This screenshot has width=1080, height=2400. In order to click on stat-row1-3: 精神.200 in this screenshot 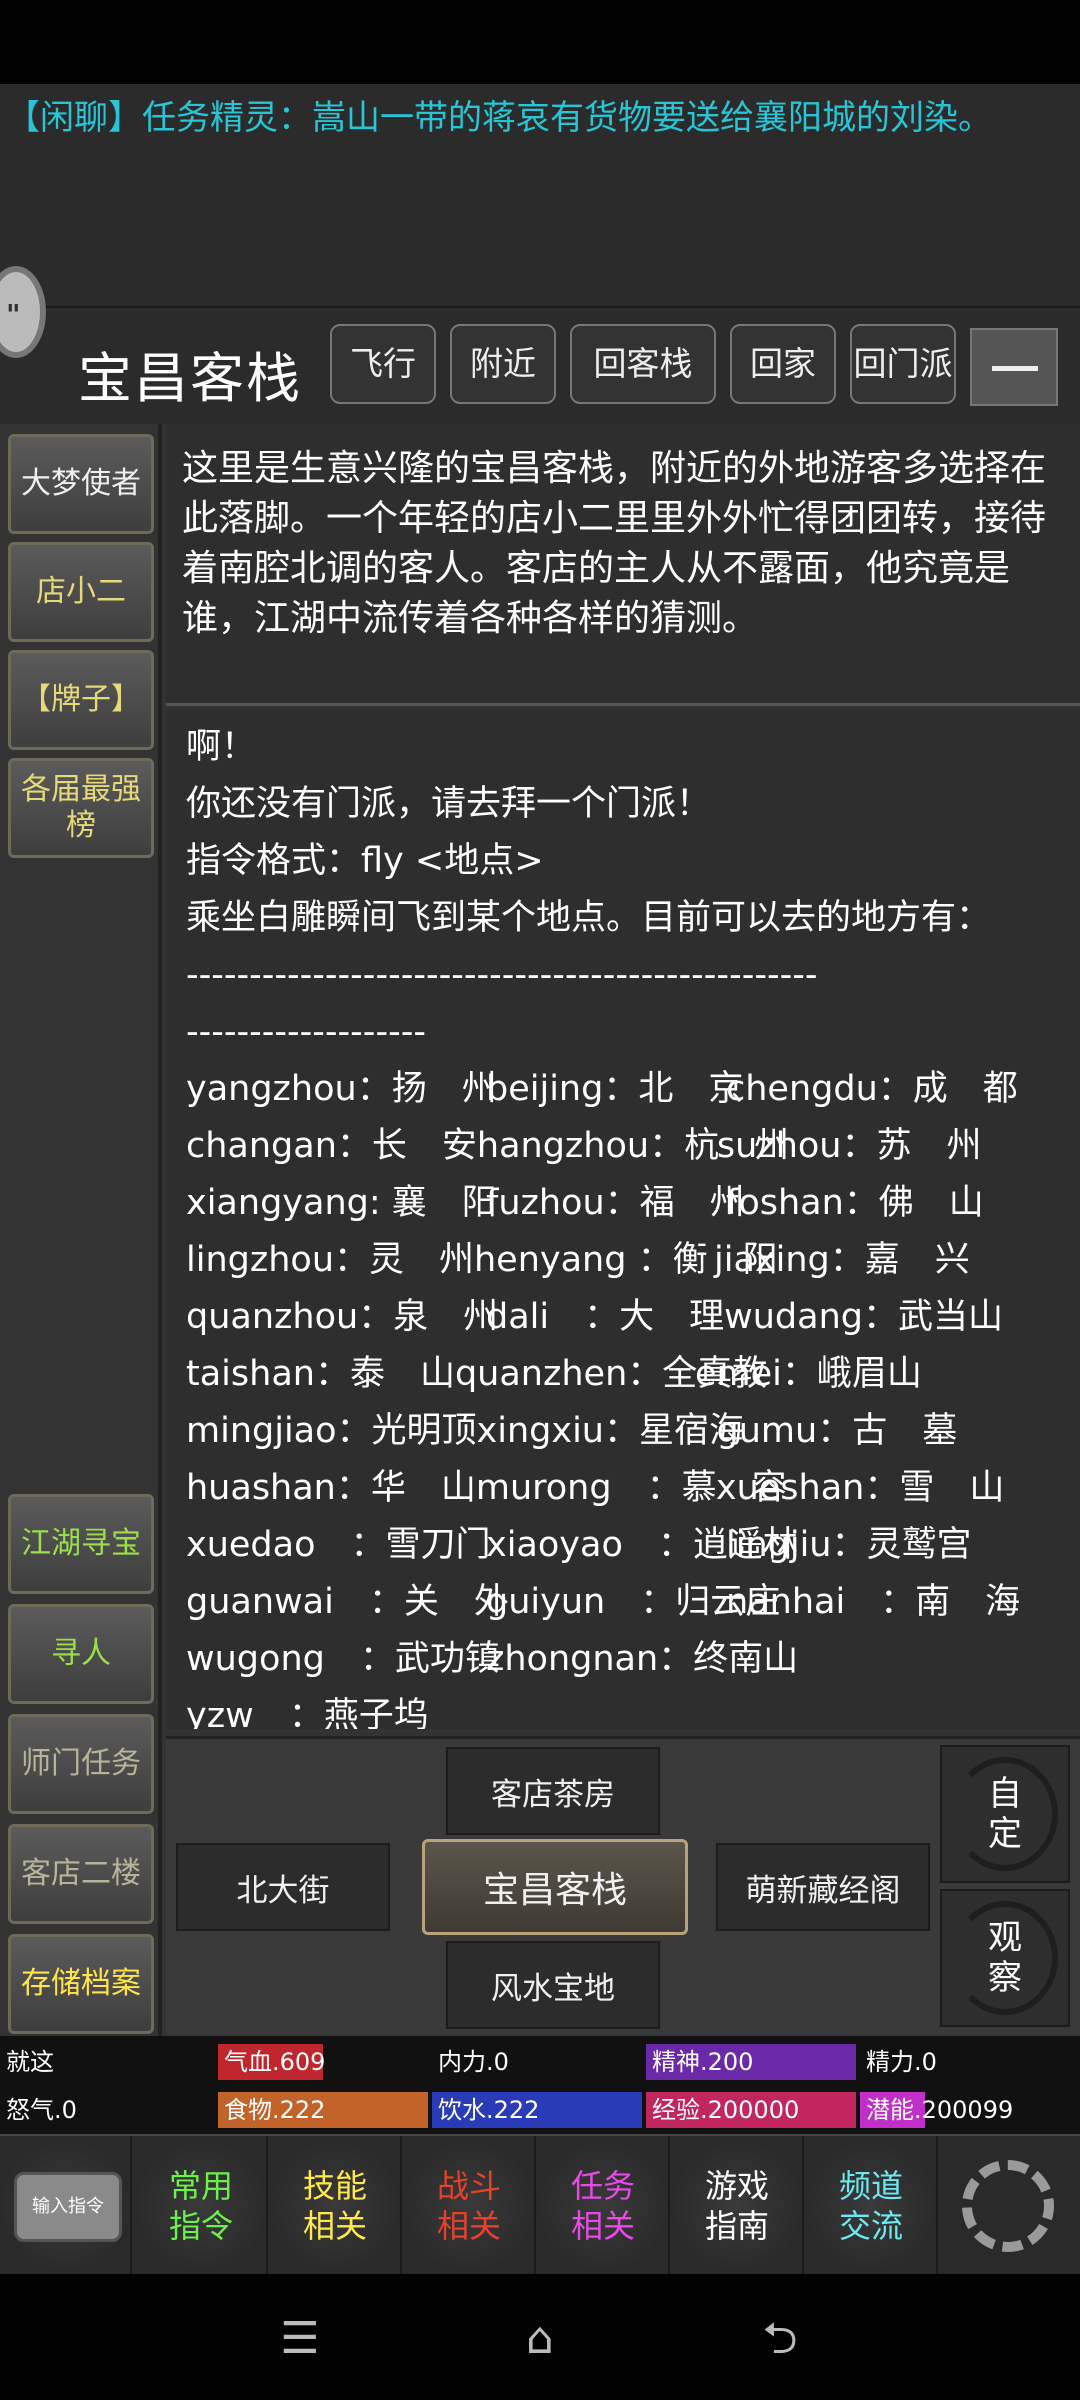, I will do `click(753, 2062)`.